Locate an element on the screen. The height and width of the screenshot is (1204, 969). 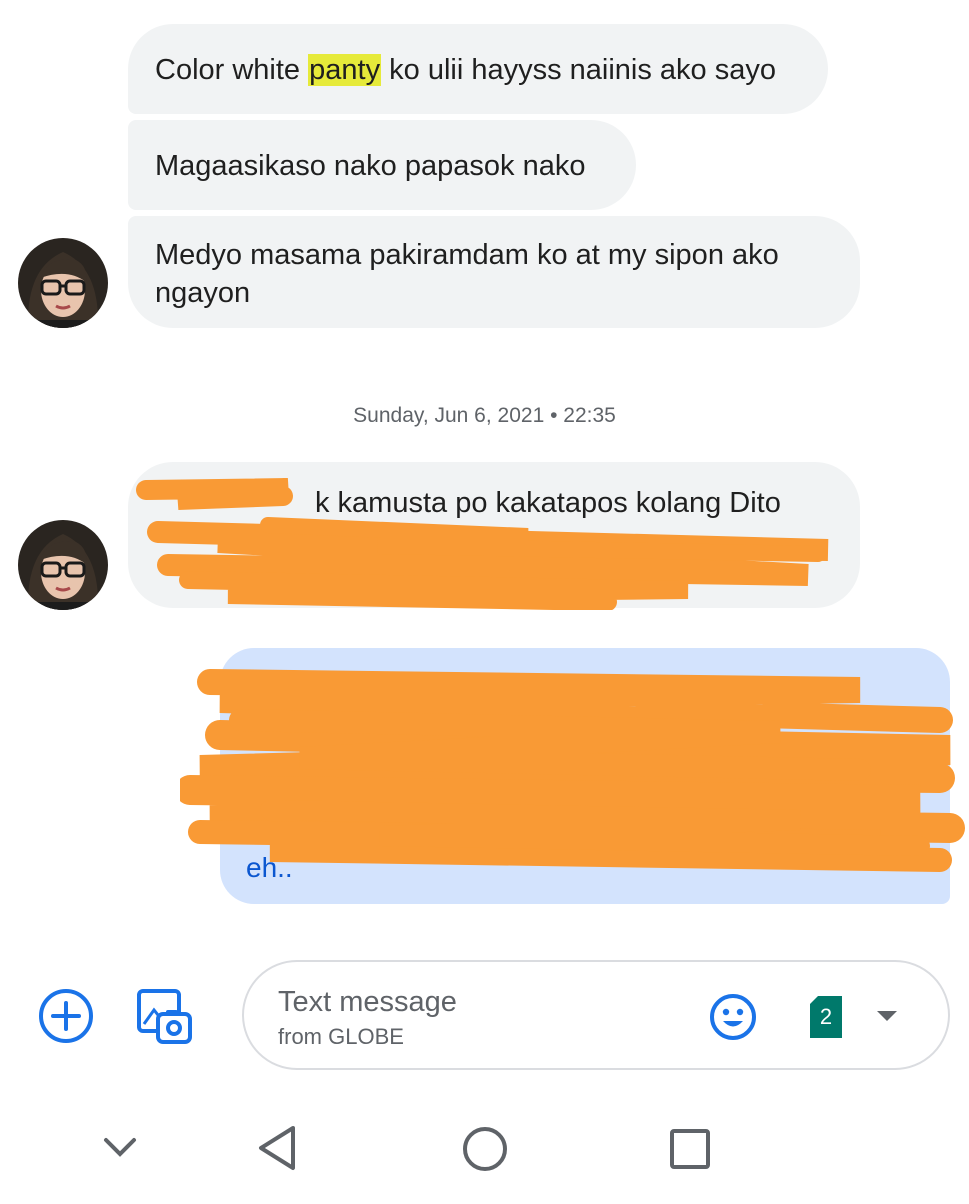
emoji-button is located at coordinates (733, 1017).